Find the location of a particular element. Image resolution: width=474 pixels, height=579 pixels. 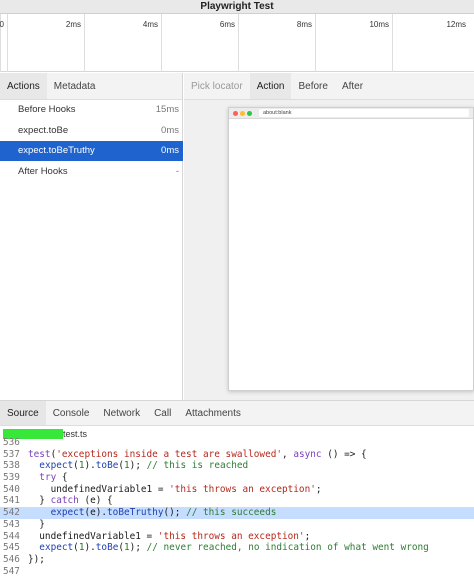

action-item-duration: 15ms is located at coordinates (167, 109).